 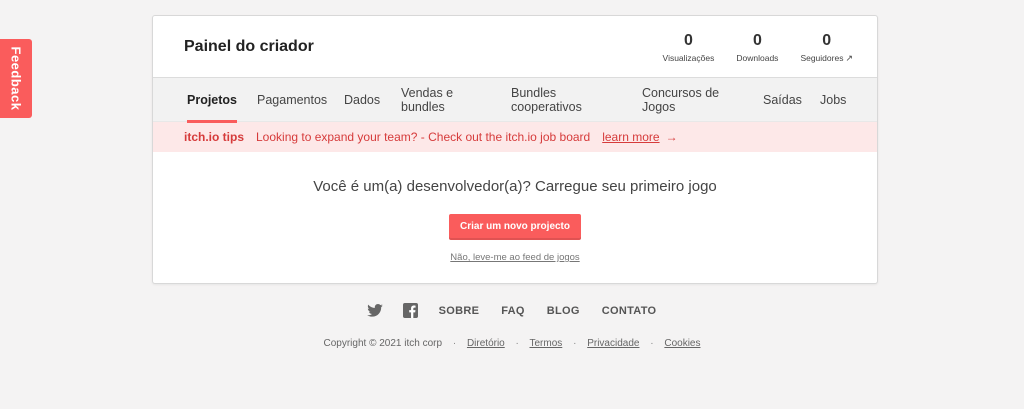 I want to click on stat-downloads: 0 Downloads, so click(x=757, y=47).